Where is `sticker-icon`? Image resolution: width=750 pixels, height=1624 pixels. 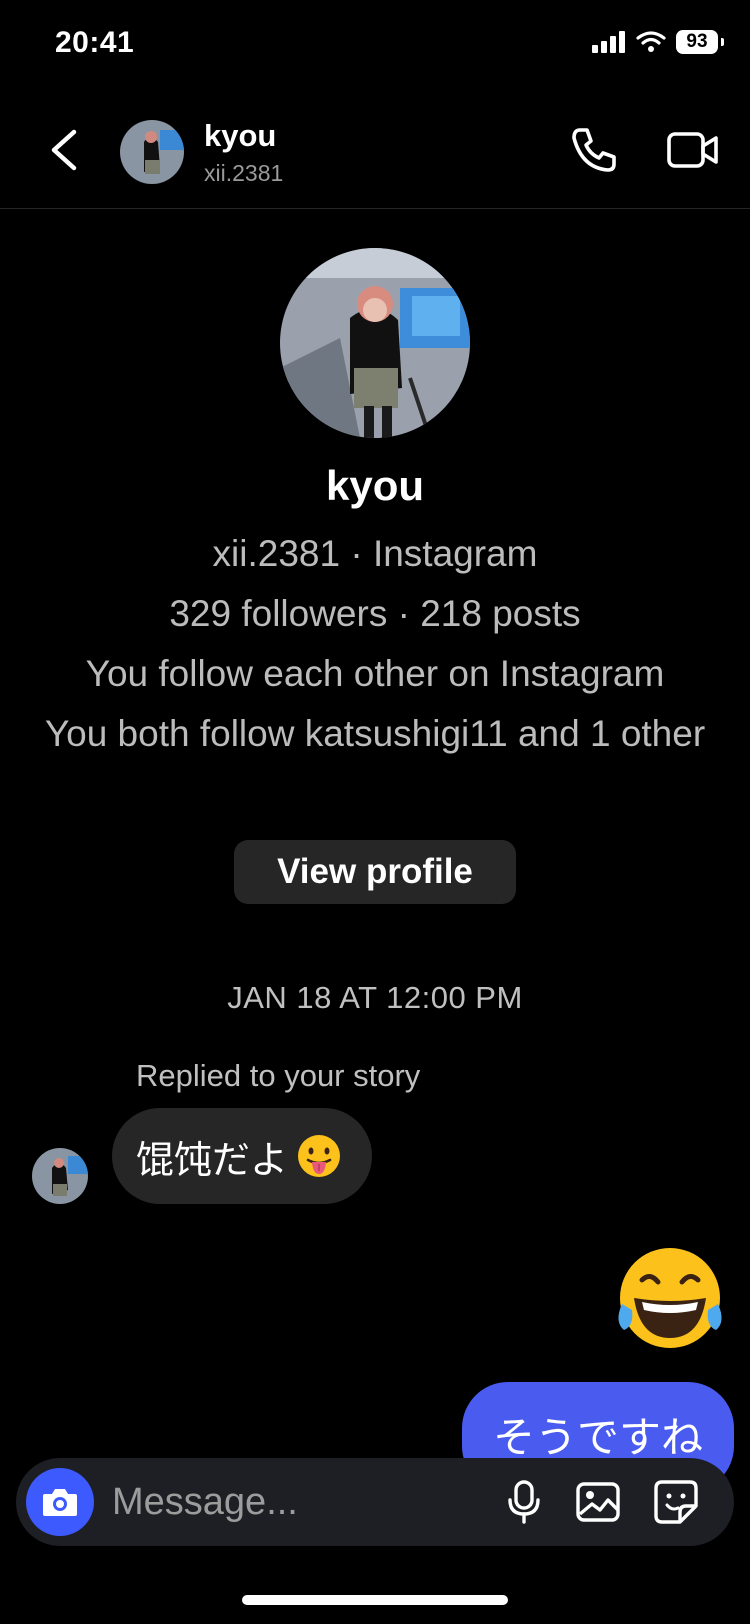
sticker-icon is located at coordinates (676, 1502).